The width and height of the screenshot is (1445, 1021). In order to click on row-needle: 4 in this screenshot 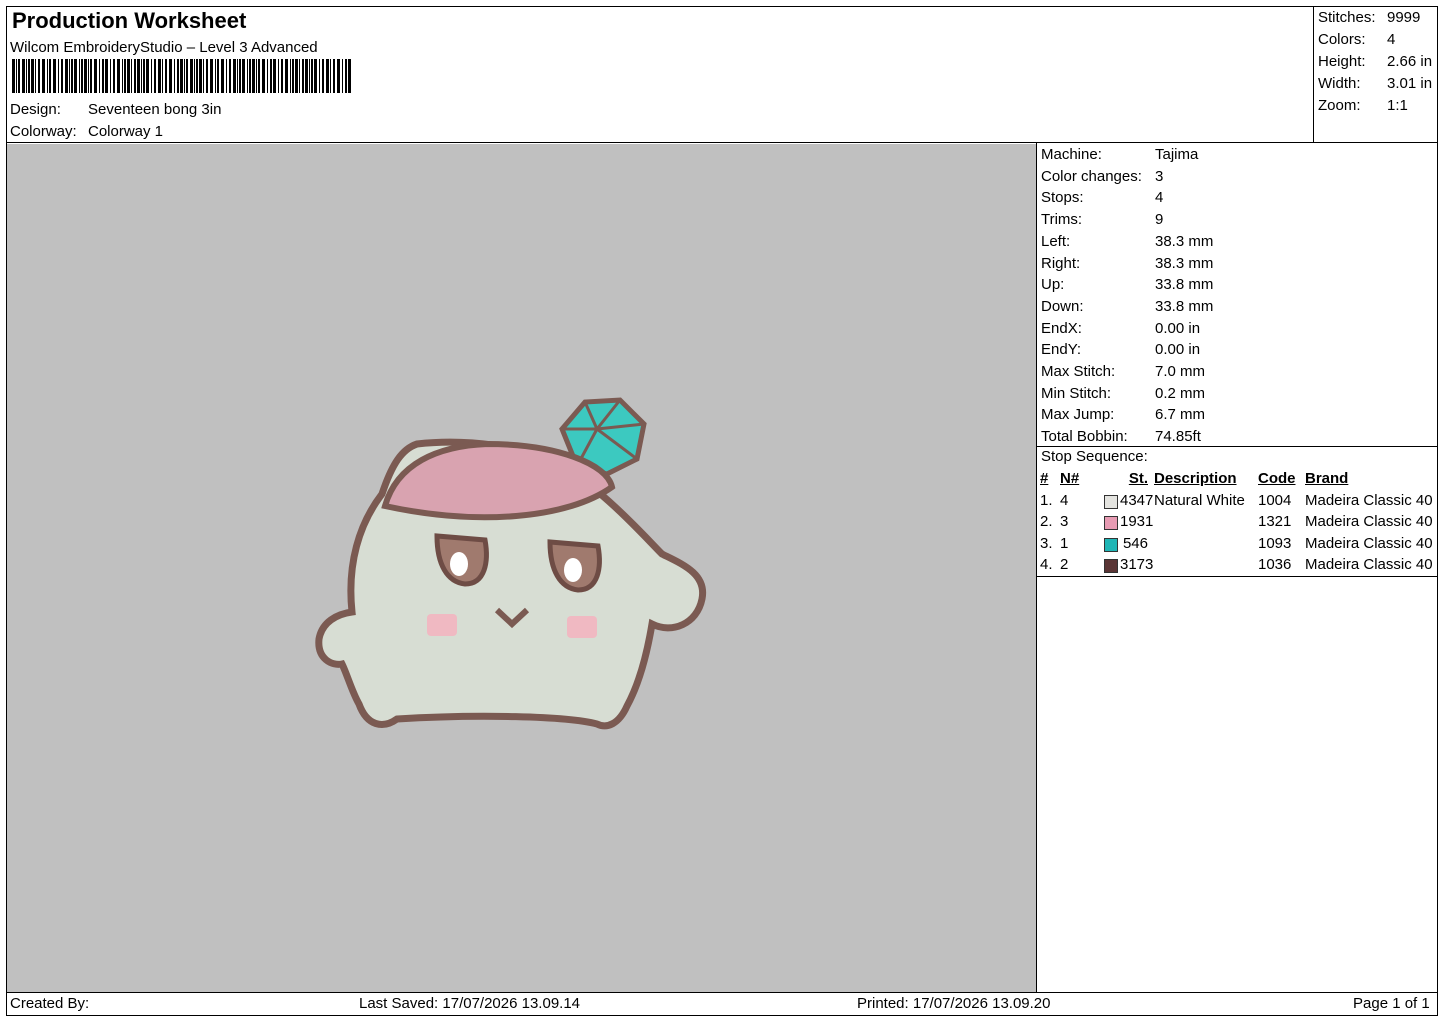, I will do `click(1064, 500)`.